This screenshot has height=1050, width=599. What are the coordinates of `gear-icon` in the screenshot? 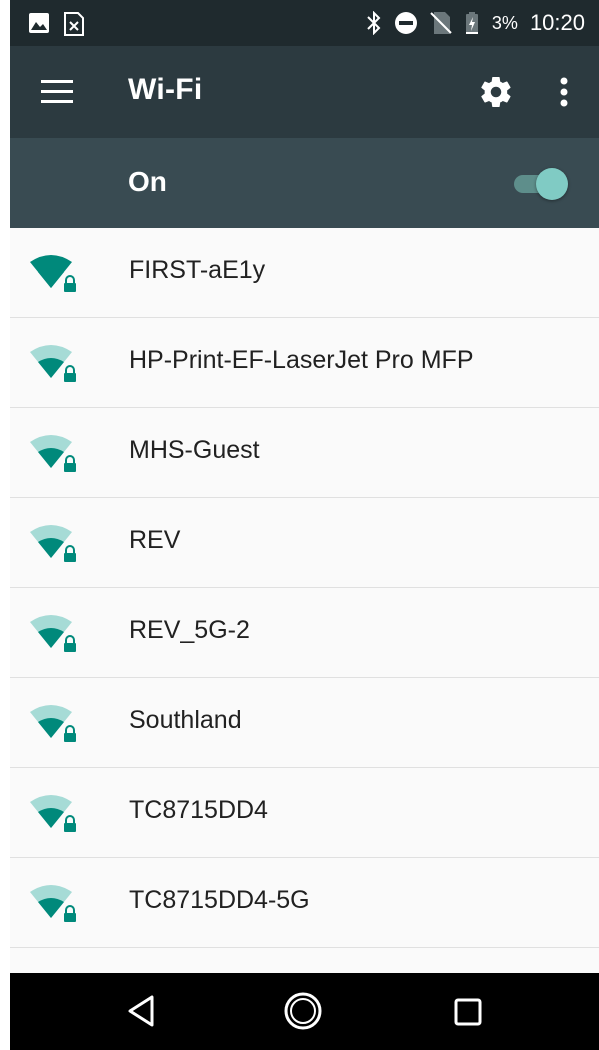 It's located at (496, 92).